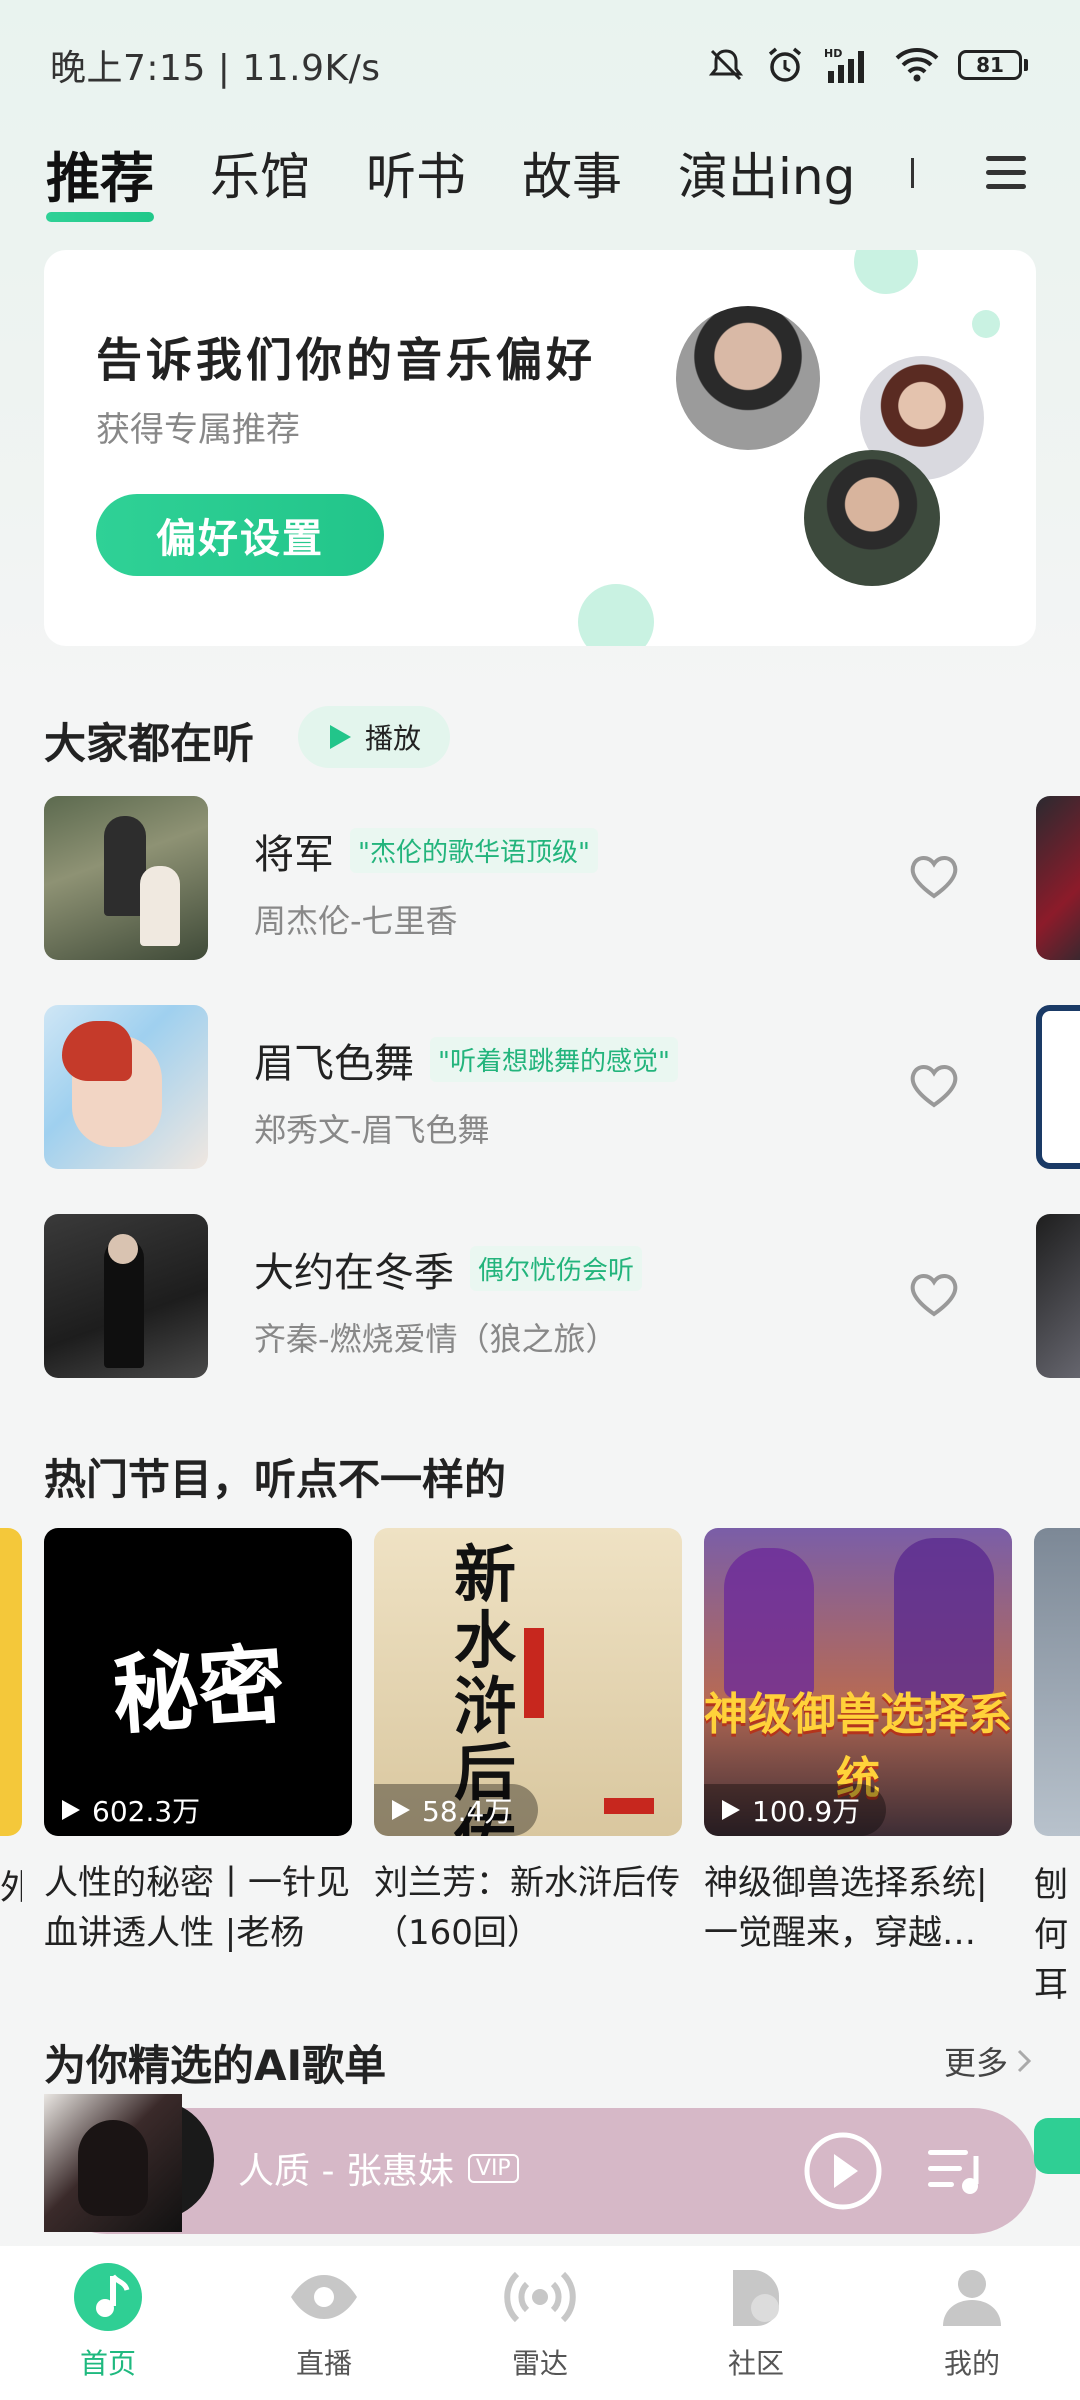  Describe the element at coordinates (215, 2065) in the screenshot. I see `ai-playlist-title: 为你精选的AI歌单` at that location.